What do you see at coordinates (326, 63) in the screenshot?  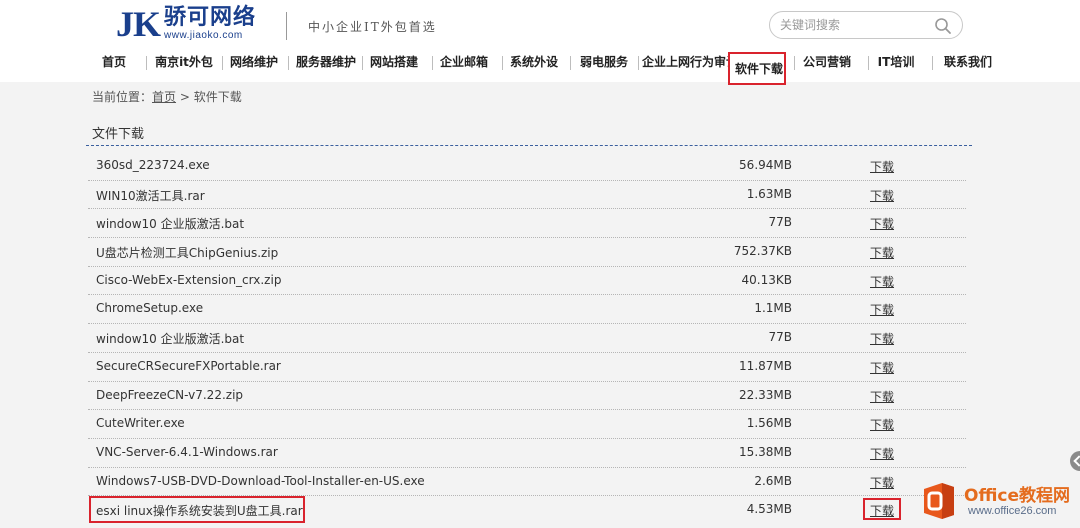 I see `nav-item-server-maintenance: 服务器维护` at bounding box center [326, 63].